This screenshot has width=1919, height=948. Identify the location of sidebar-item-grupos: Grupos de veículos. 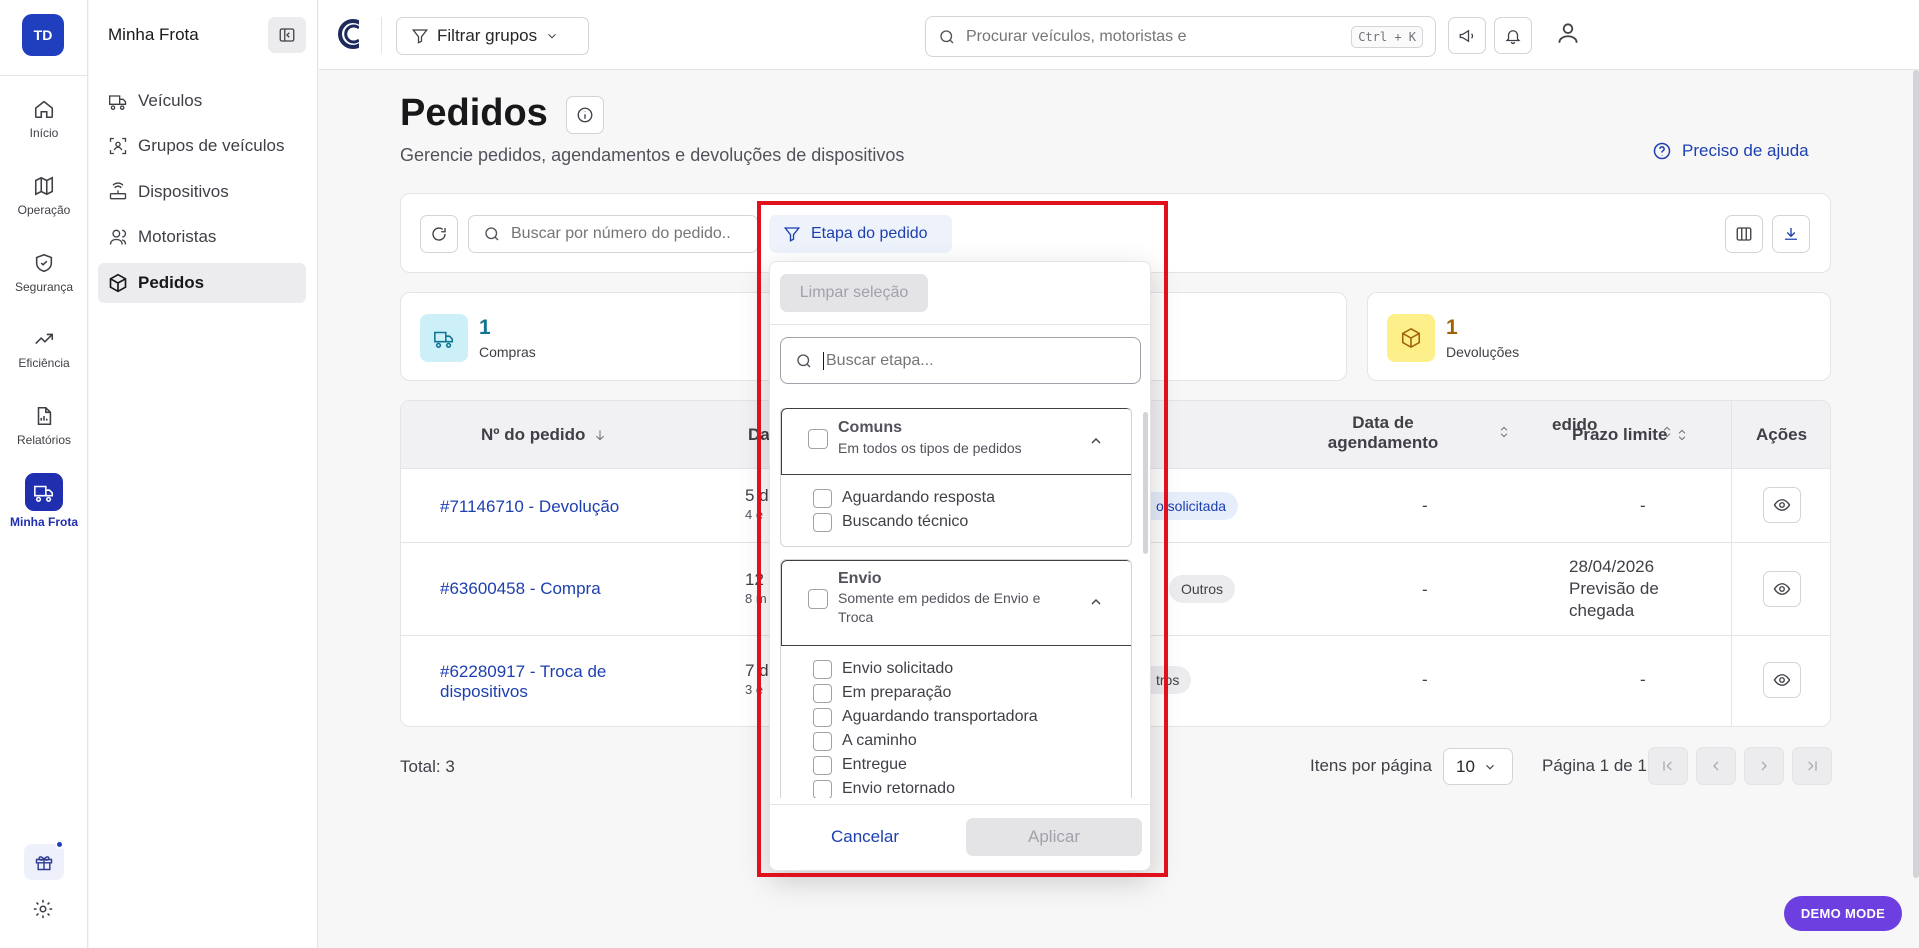
(202, 146).